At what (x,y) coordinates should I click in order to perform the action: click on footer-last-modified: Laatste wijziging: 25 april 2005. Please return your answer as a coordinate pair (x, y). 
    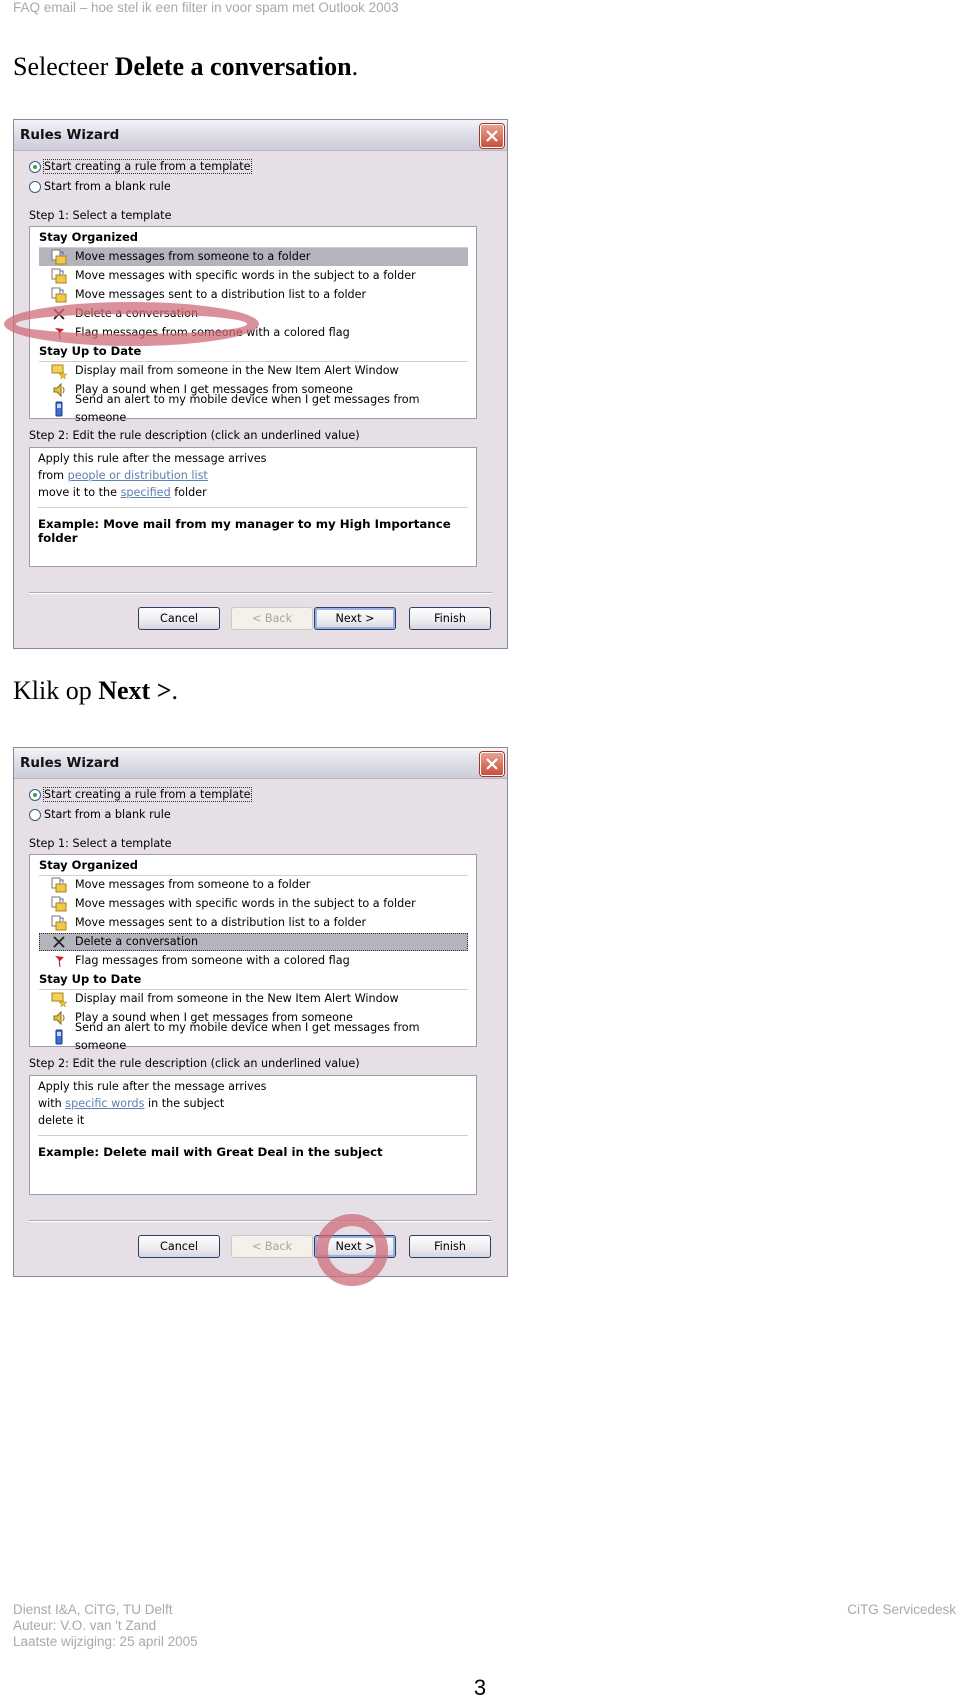
    Looking at the image, I should click on (105, 1641).